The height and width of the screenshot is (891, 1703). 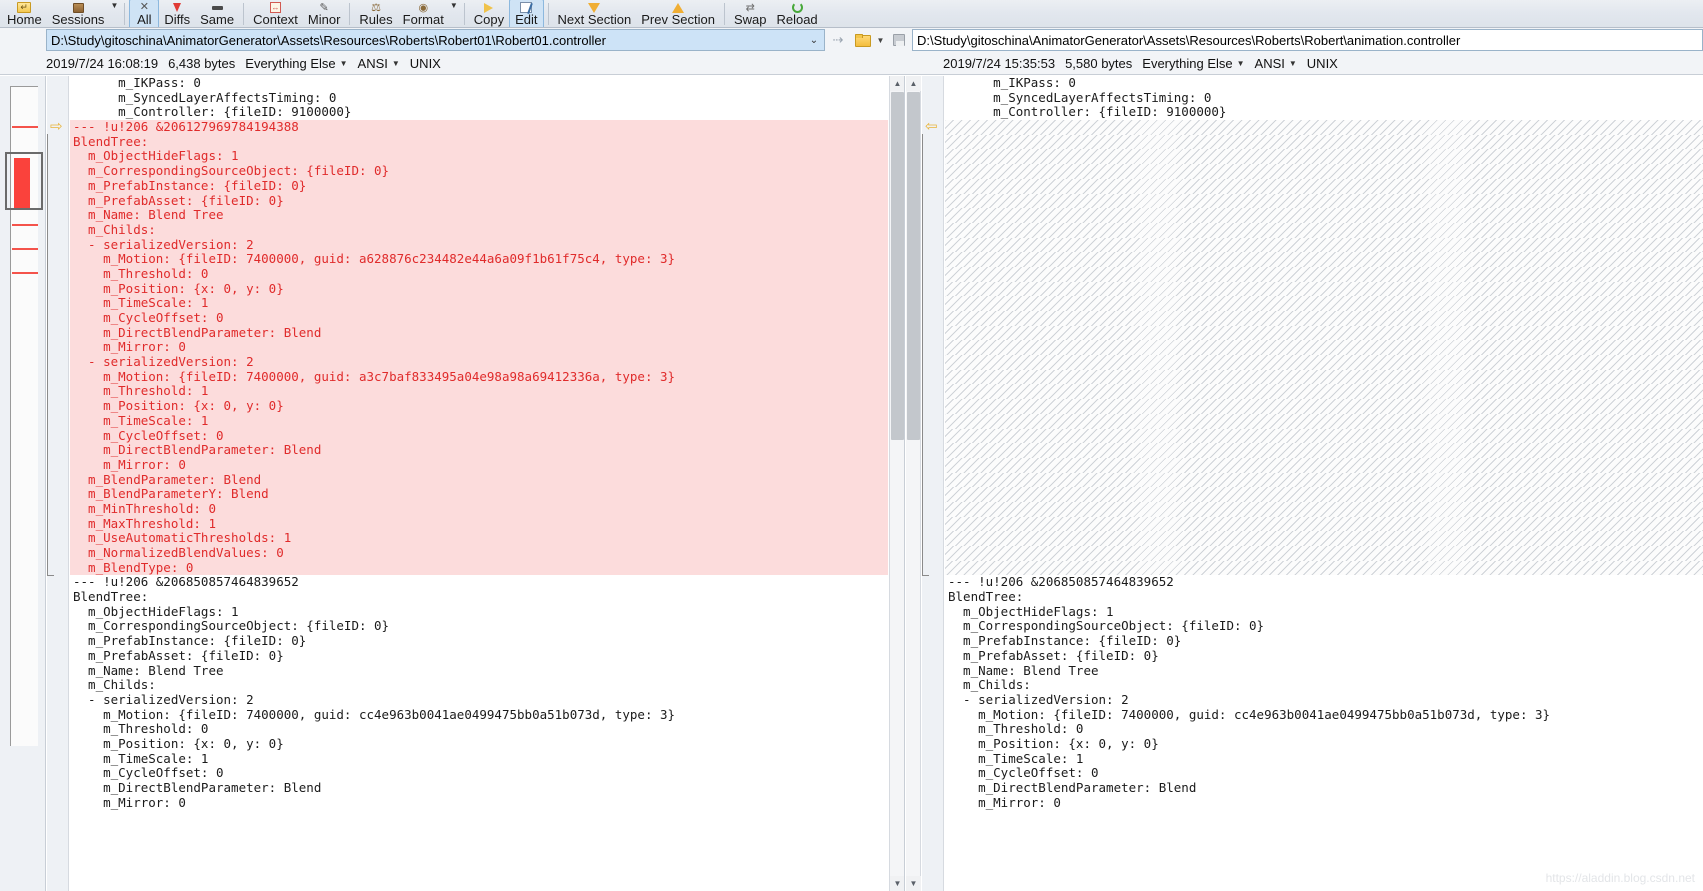 What do you see at coordinates (750, 13) in the screenshot?
I see `toolbar-button-swap: ⇄ Swap` at bounding box center [750, 13].